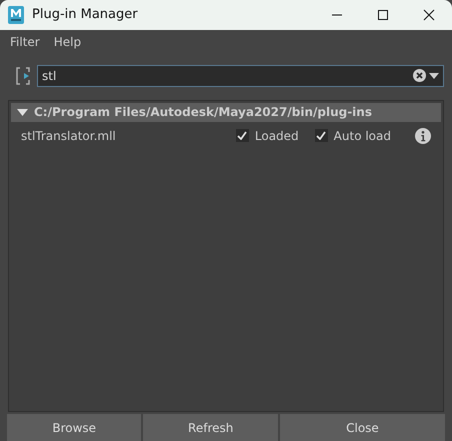  Describe the element at coordinates (68, 41) in the screenshot. I see `menu-item: Help` at that location.